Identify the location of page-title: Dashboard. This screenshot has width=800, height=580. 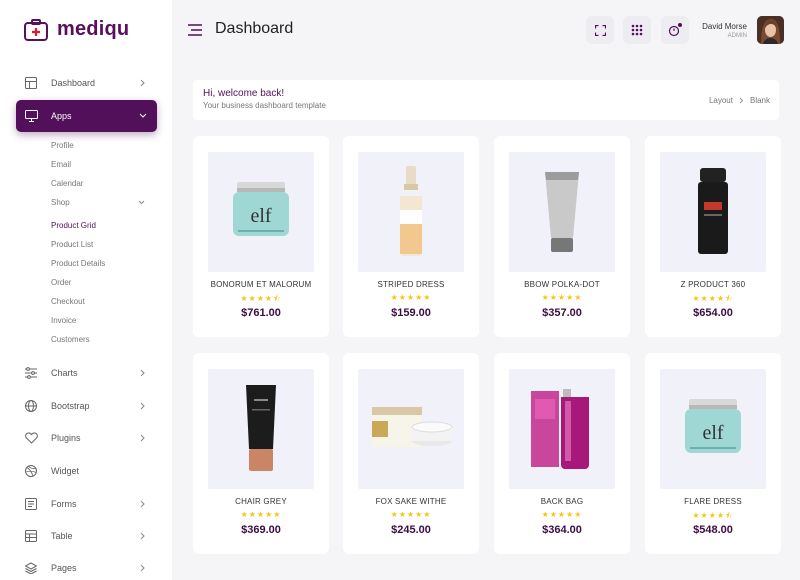
(254, 28).